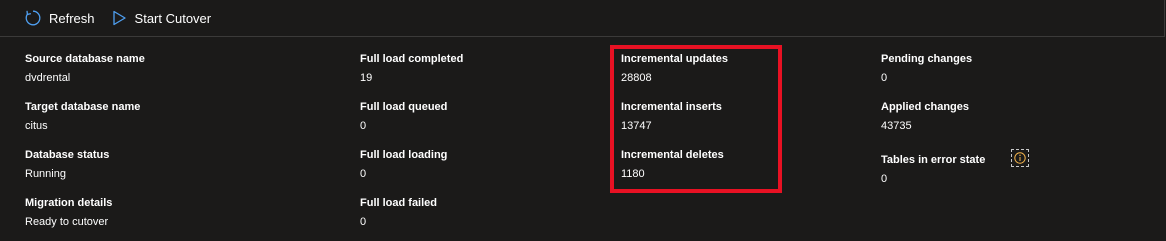 Image resolution: width=1166 pixels, height=241 pixels. What do you see at coordinates (145, 212) in the screenshot?
I see `migration-details-field: Migration details Ready to cutover` at bounding box center [145, 212].